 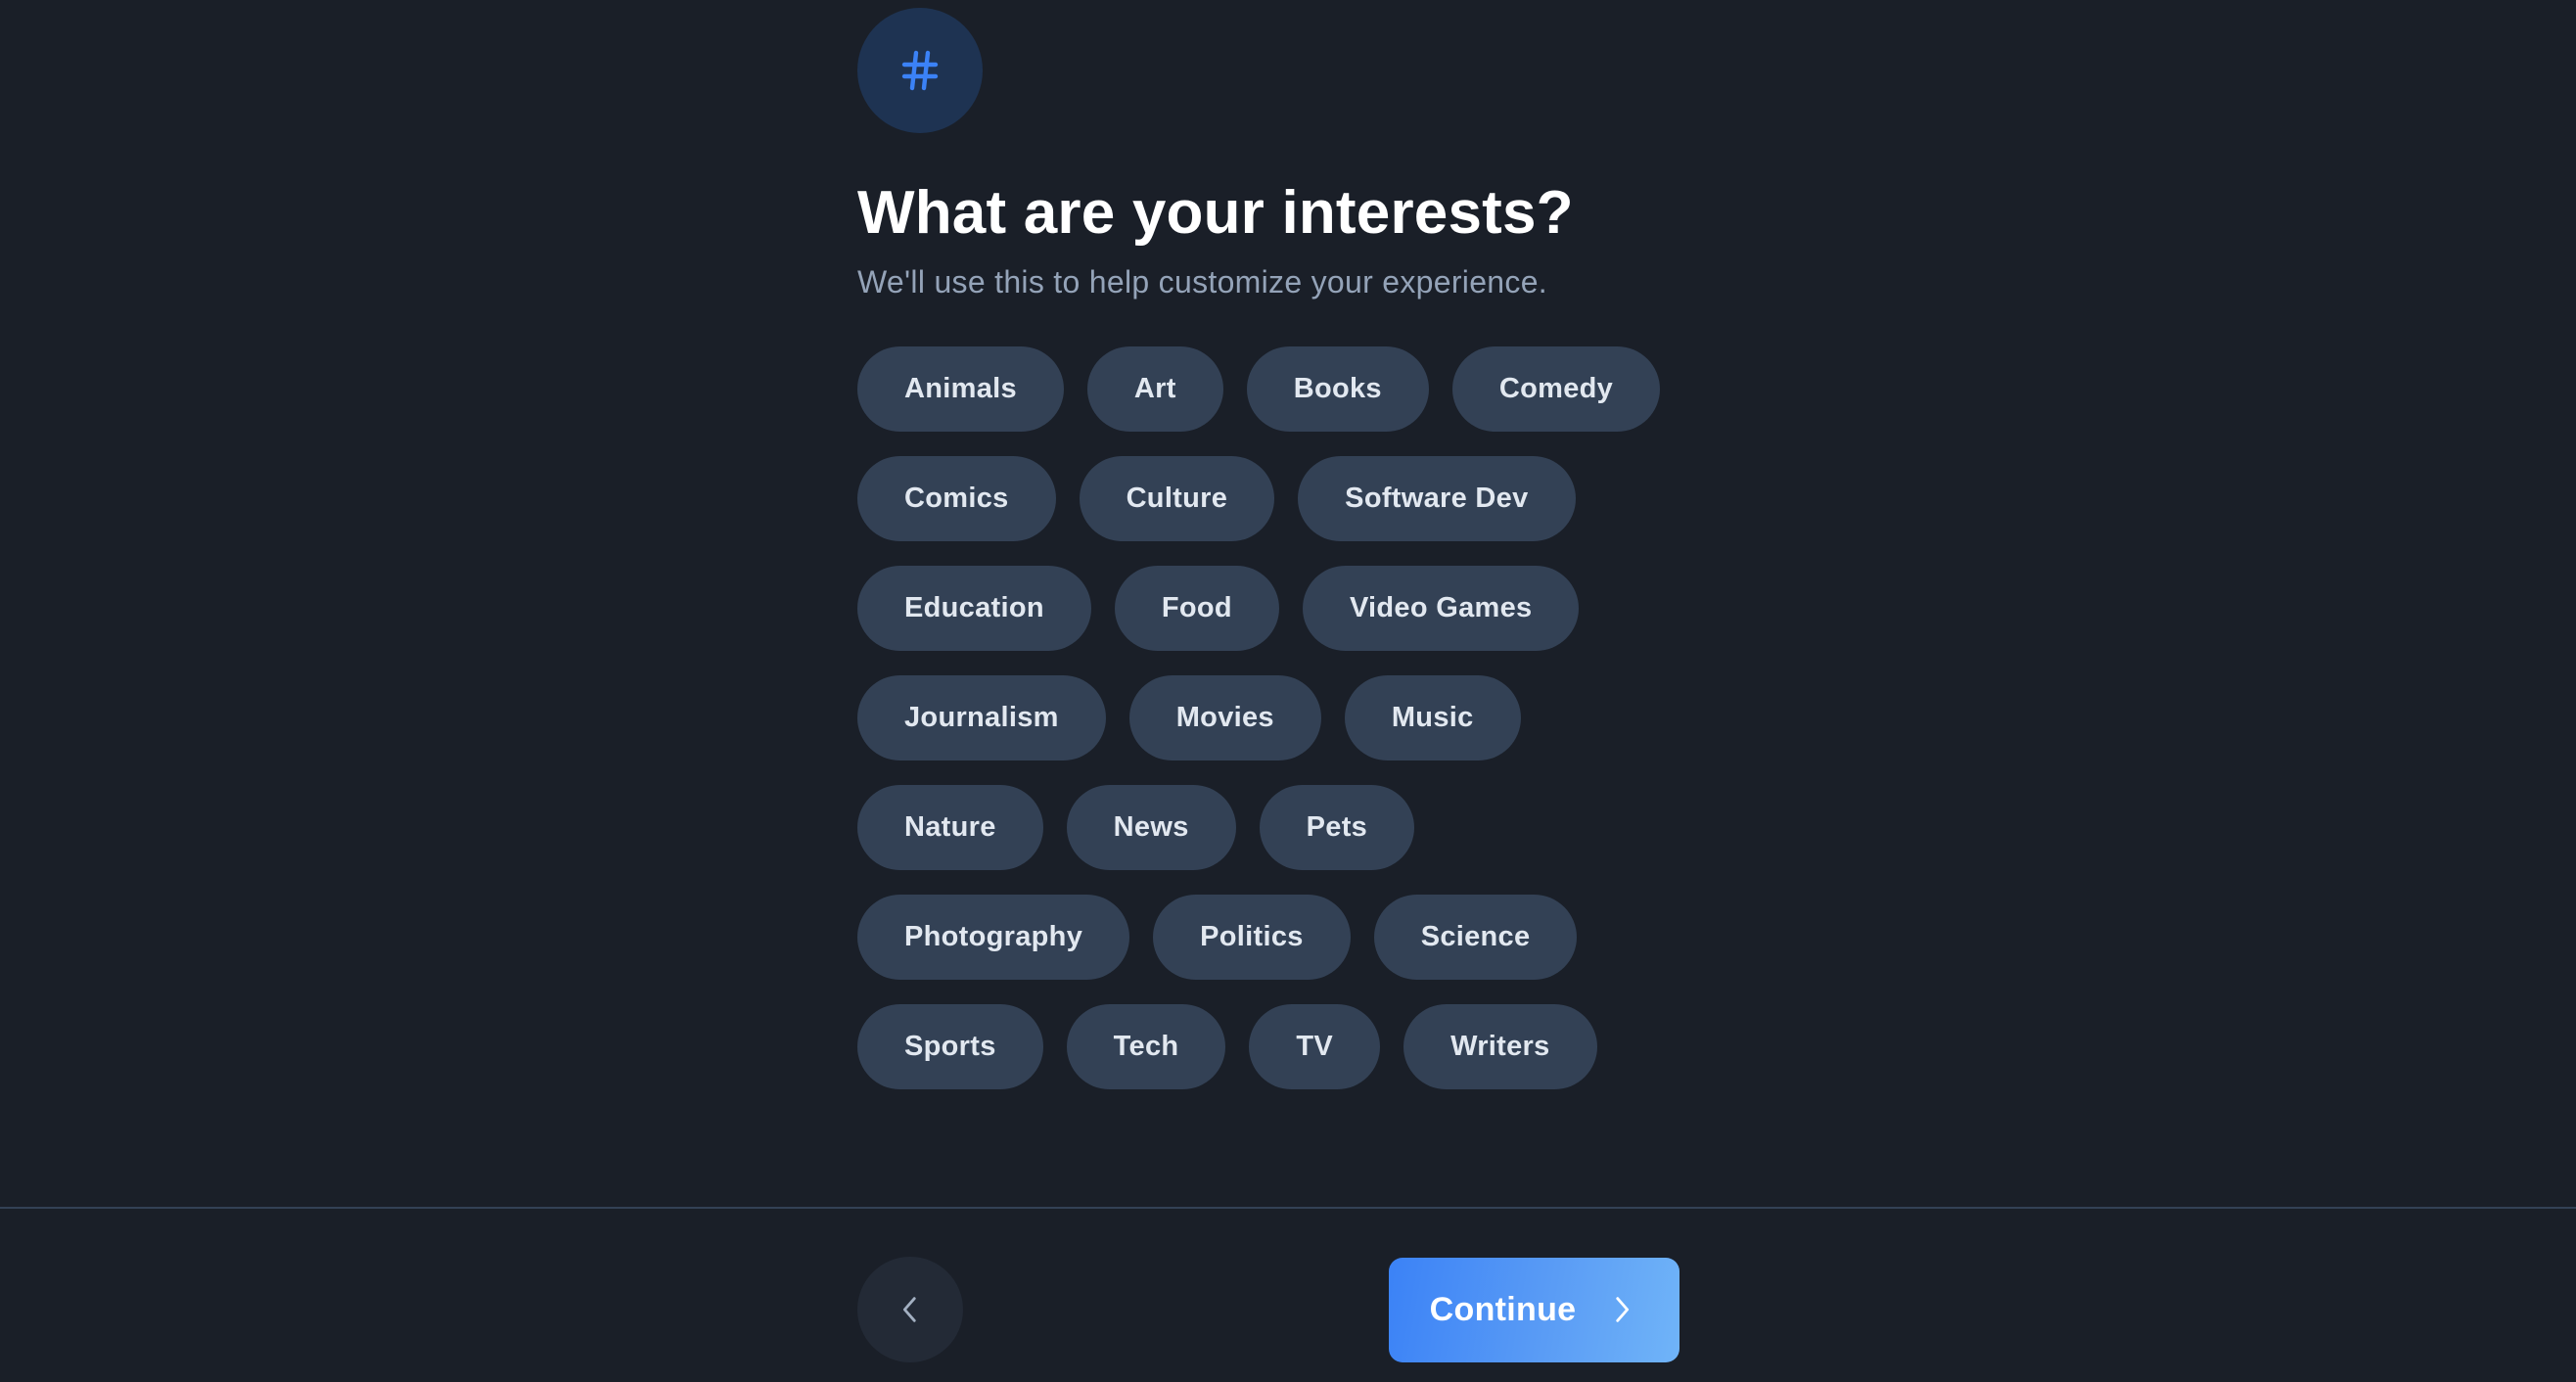 What do you see at coordinates (994, 937) in the screenshot?
I see `interest-chip-photography: Photography` at bounding box center [994, 937].